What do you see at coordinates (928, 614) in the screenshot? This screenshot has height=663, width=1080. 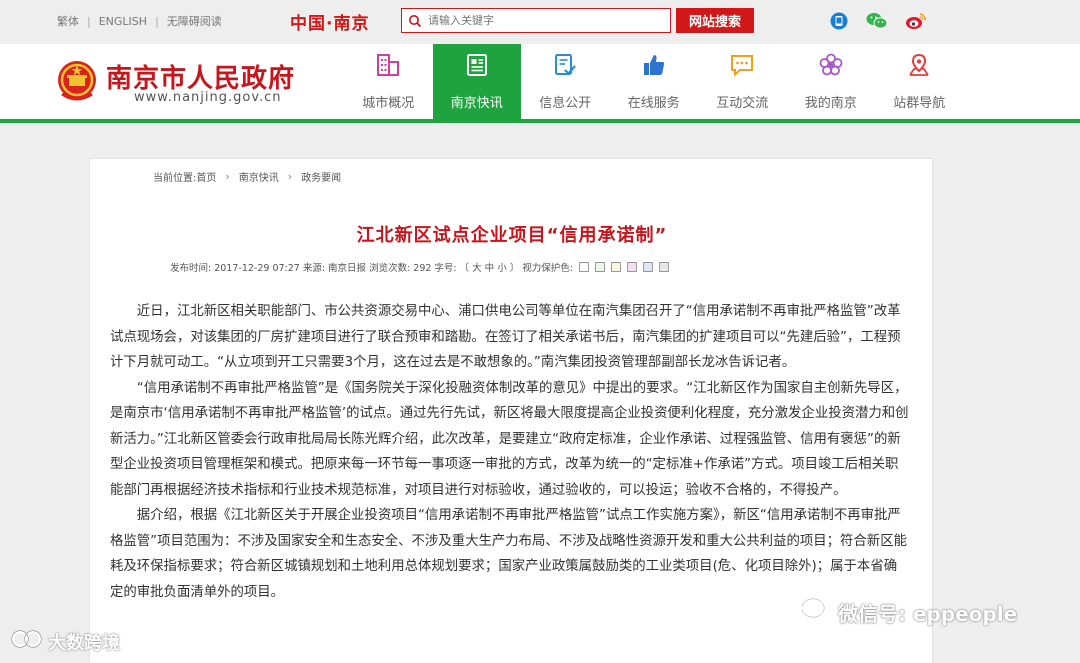 I see `watermark-right-text: 微信号: eppeople` at bounding box center [928, 614].